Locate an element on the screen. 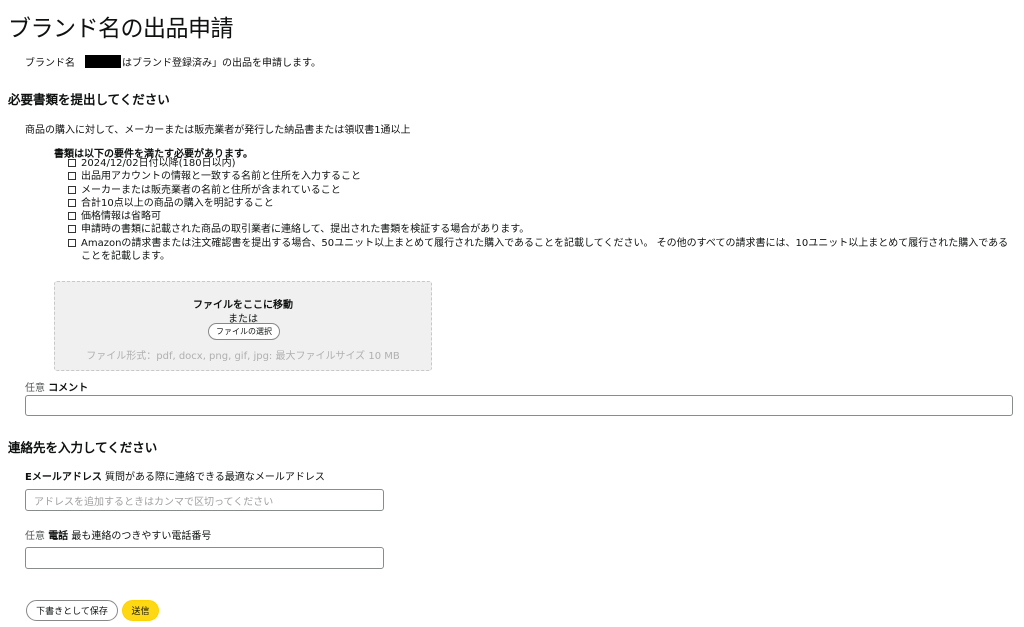  choose-file-button: ファイルの選択 is located at coordinates (244, 331).